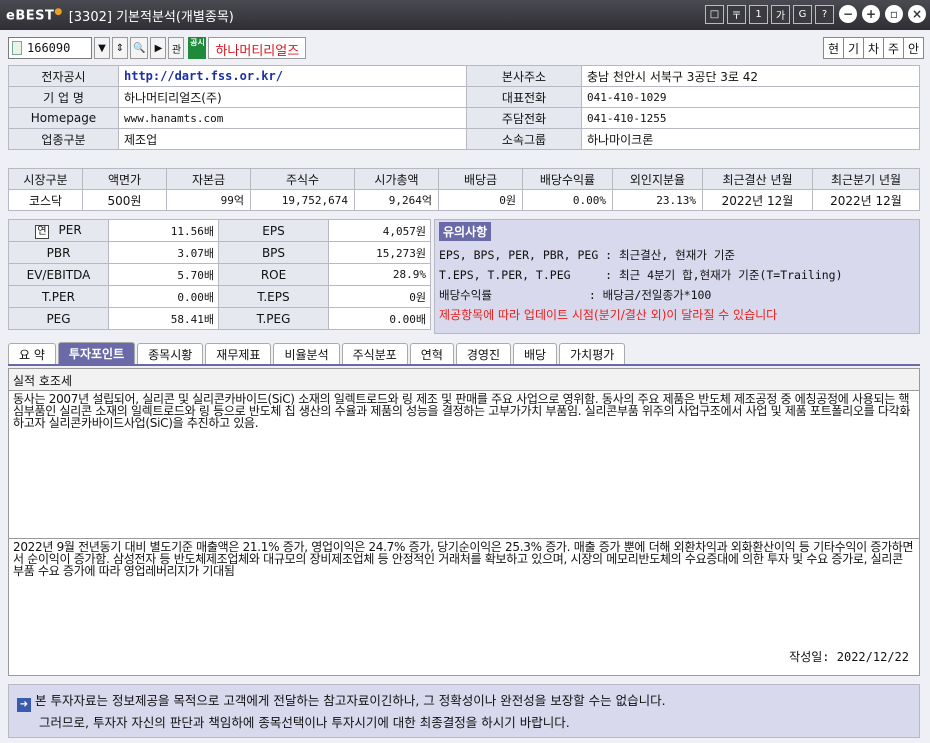 The width and height of the screenshot is (930, 743). What do you see at coordinates (45, 200) in the screenshot?
I see `market-value: 코스닥` at bounding box center [45, 200].